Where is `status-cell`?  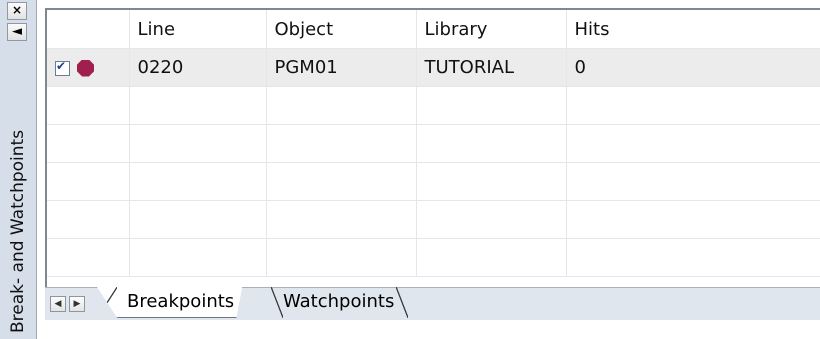
status-cell is located at coordinates (88, 67).